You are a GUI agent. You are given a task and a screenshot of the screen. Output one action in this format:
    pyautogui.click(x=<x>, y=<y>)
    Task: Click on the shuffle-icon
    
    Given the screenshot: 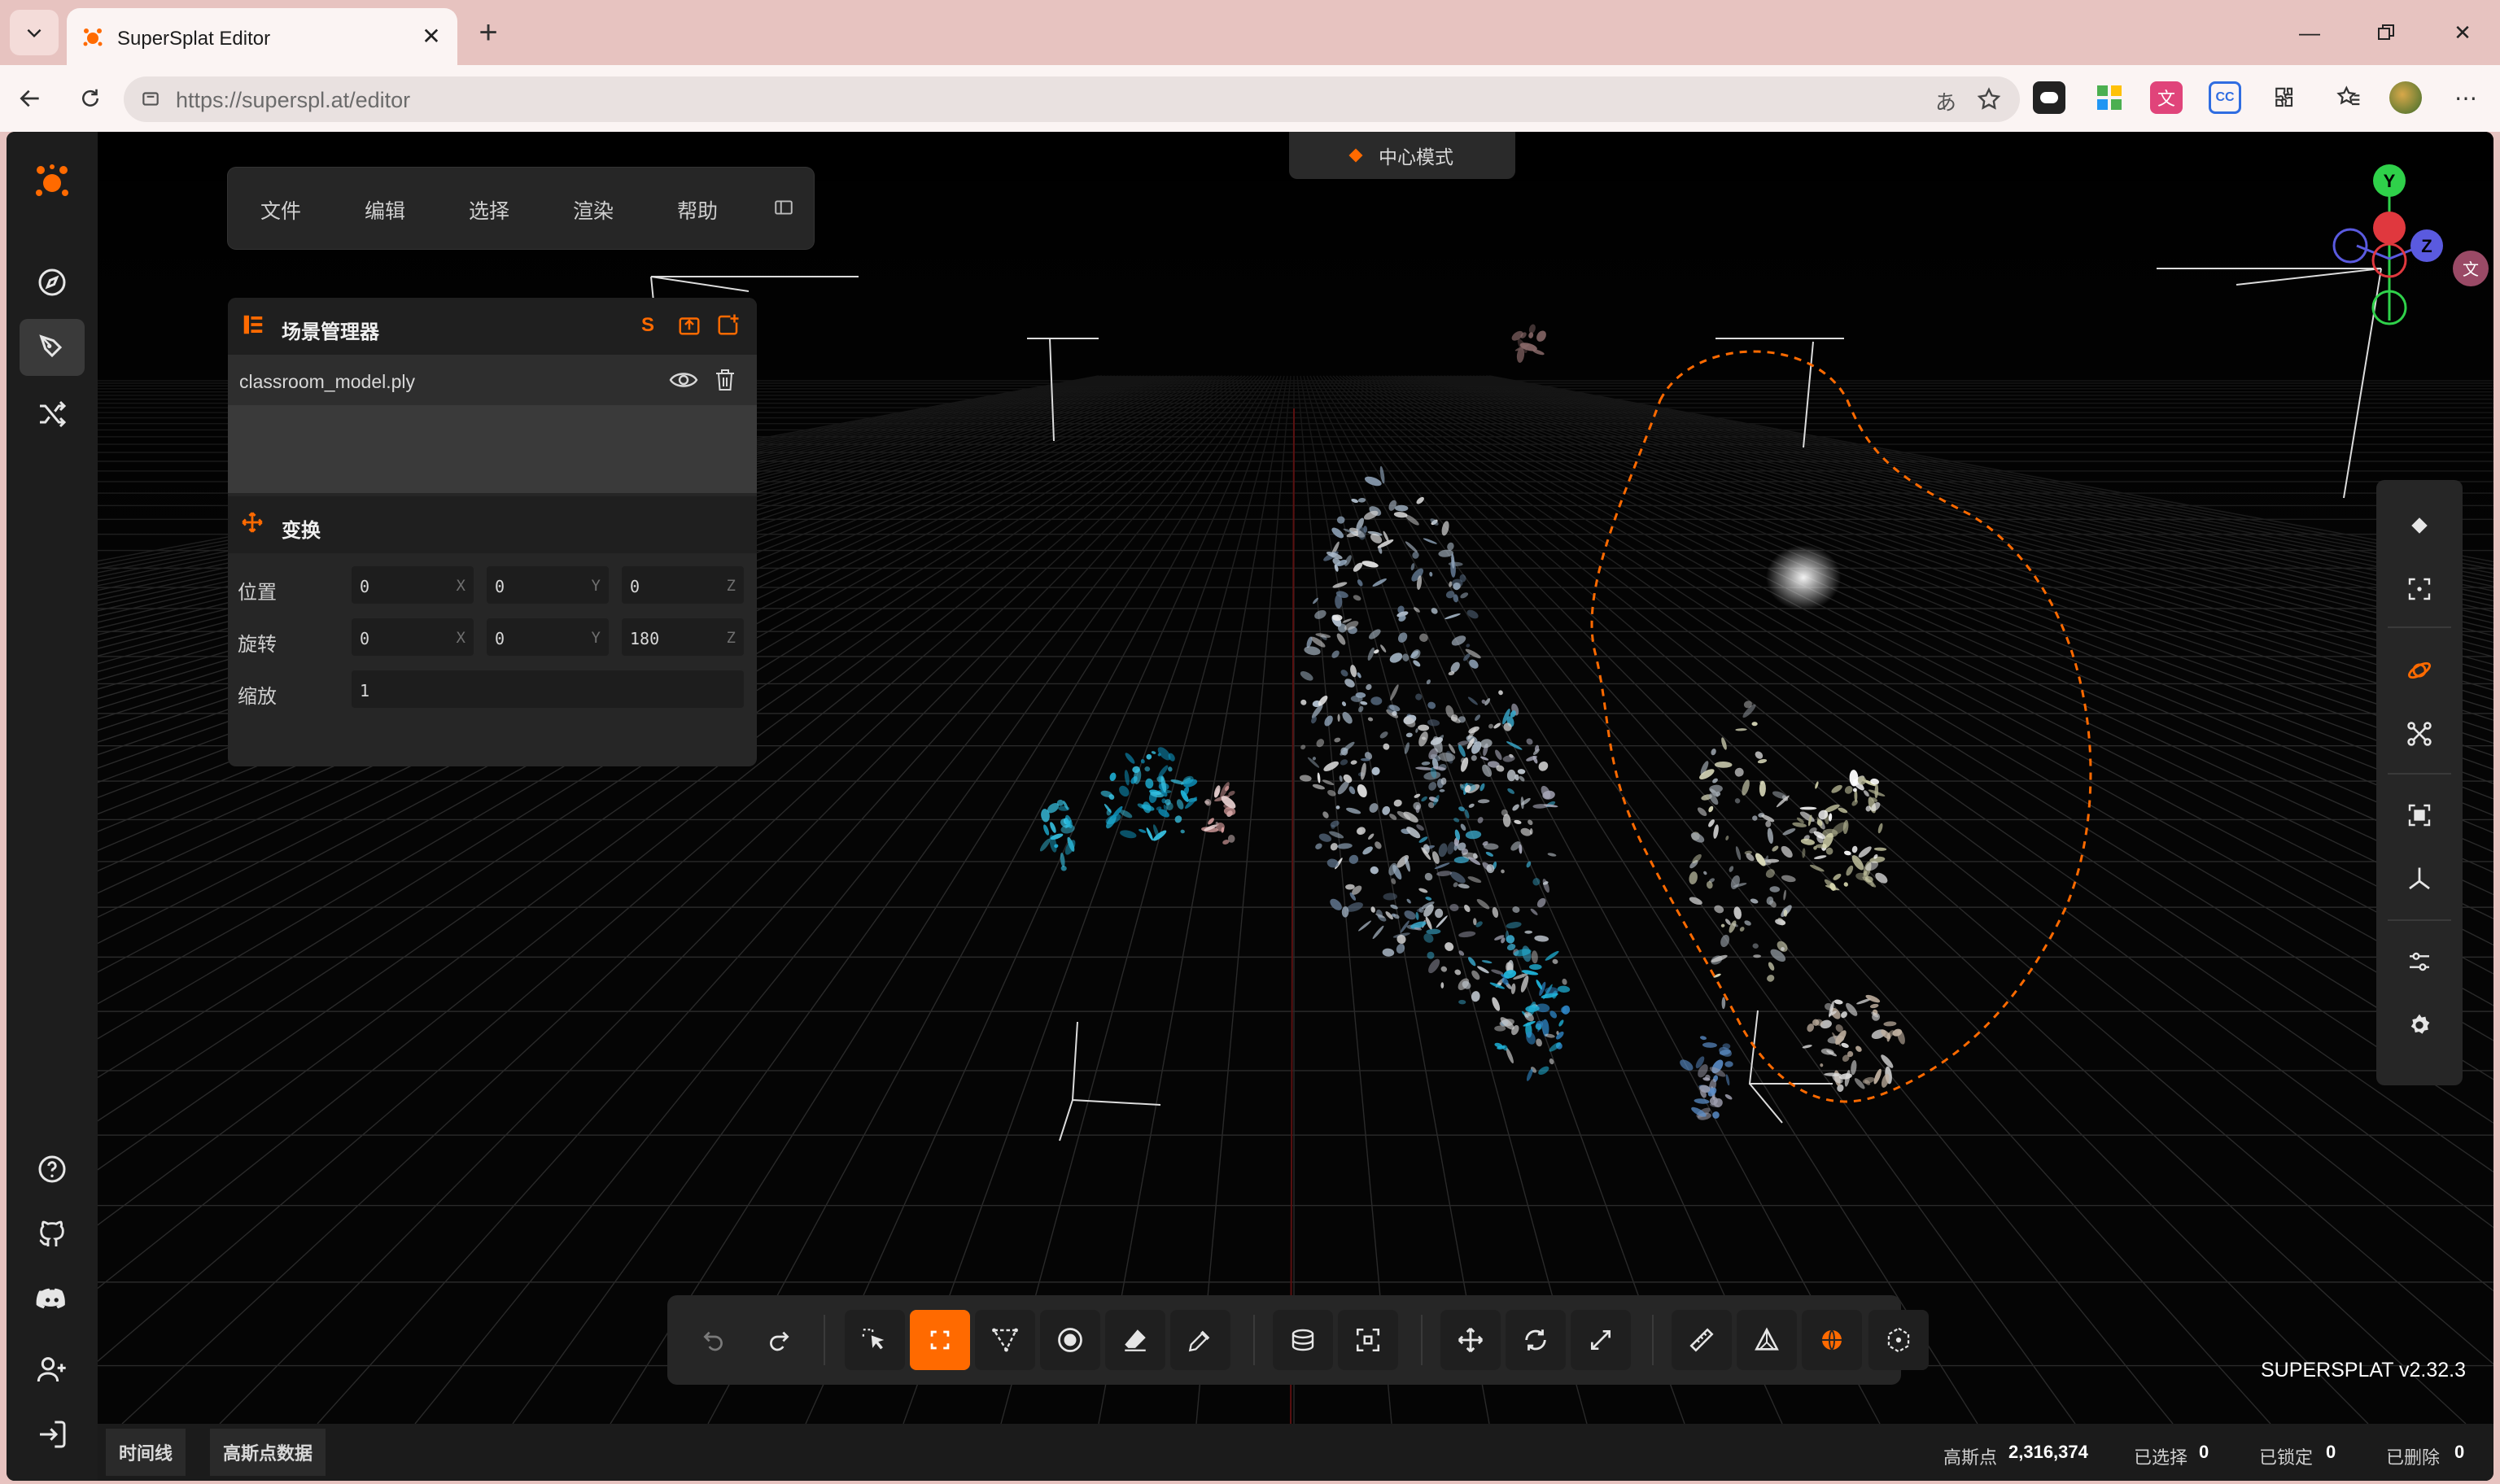 What is the action you would take?
    pyautogui.click(x=53, y=414)
    